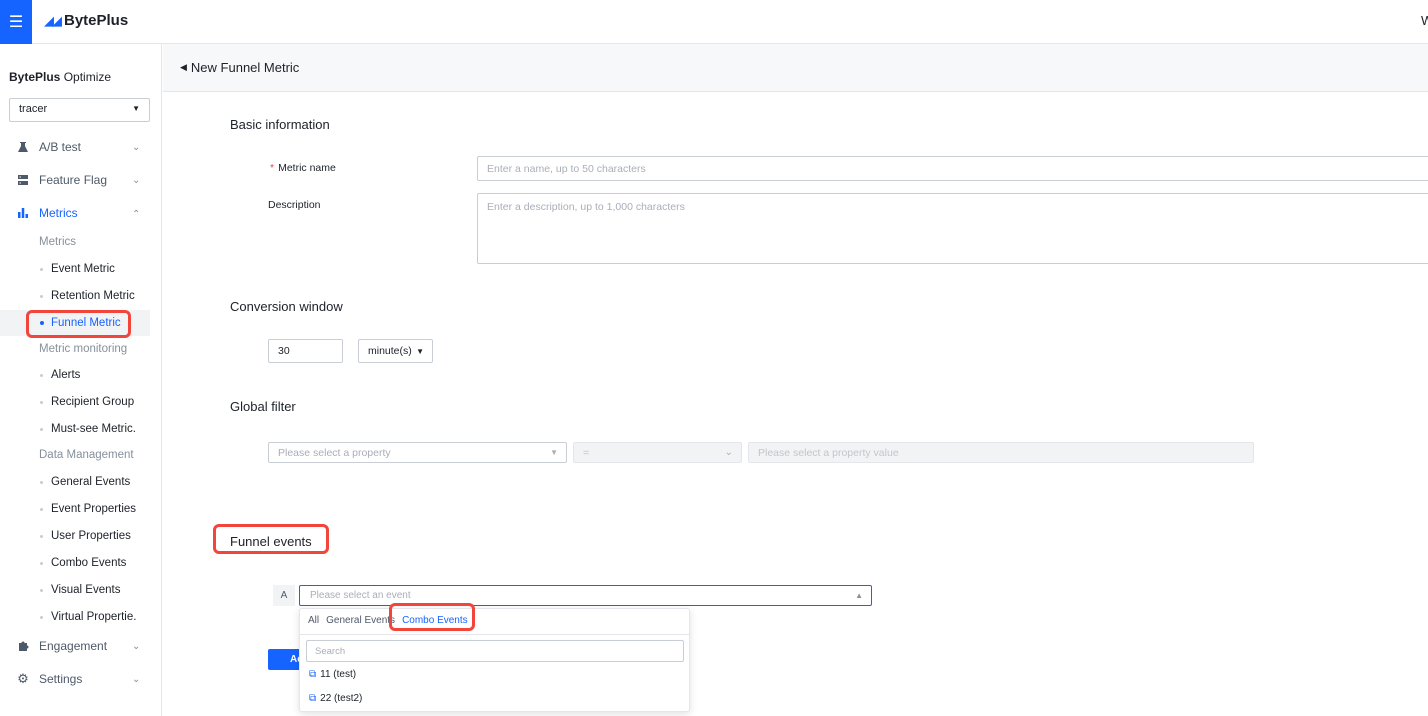 The image size is (1428, 716). What do you see at coordinates (657, 452) in the screenshot?
I see `filter-operator-select: = ⌄` at bounding box center [657, 452].